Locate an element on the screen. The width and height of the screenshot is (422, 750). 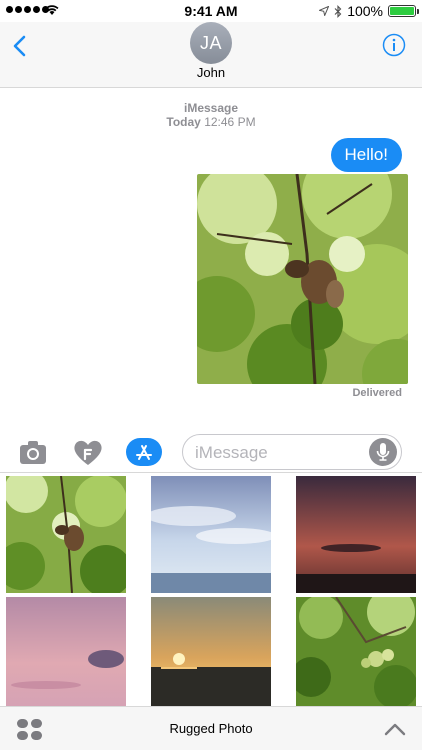
delivery-status: Delivered is located at coordinates (377, 393).